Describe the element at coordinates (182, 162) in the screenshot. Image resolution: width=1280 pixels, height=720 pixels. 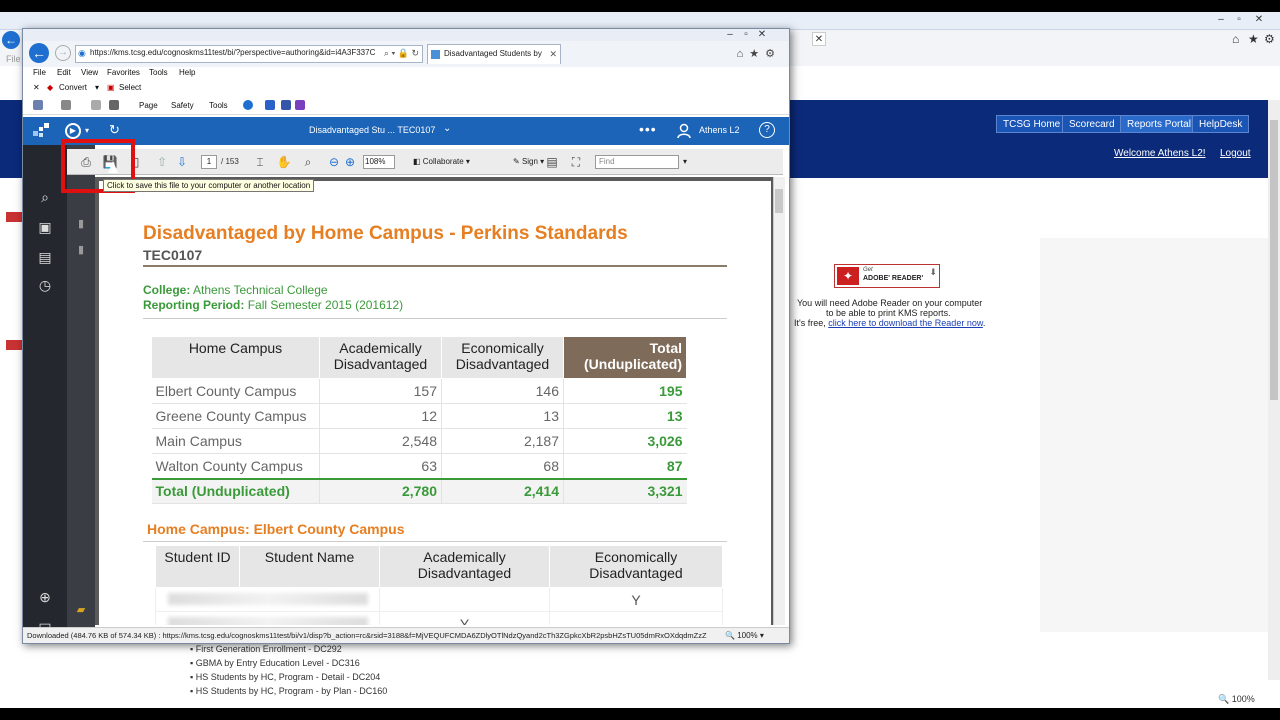
I see `next-page-icon: ⇩` at that location.